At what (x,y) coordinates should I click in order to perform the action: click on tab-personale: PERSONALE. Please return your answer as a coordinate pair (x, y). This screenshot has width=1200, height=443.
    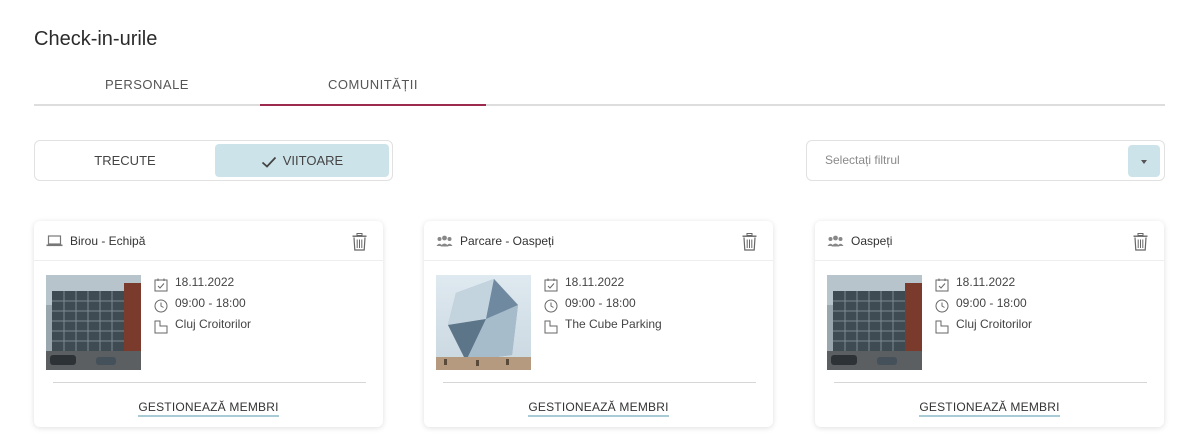
    Looking at the image, I should click on (147, 86).